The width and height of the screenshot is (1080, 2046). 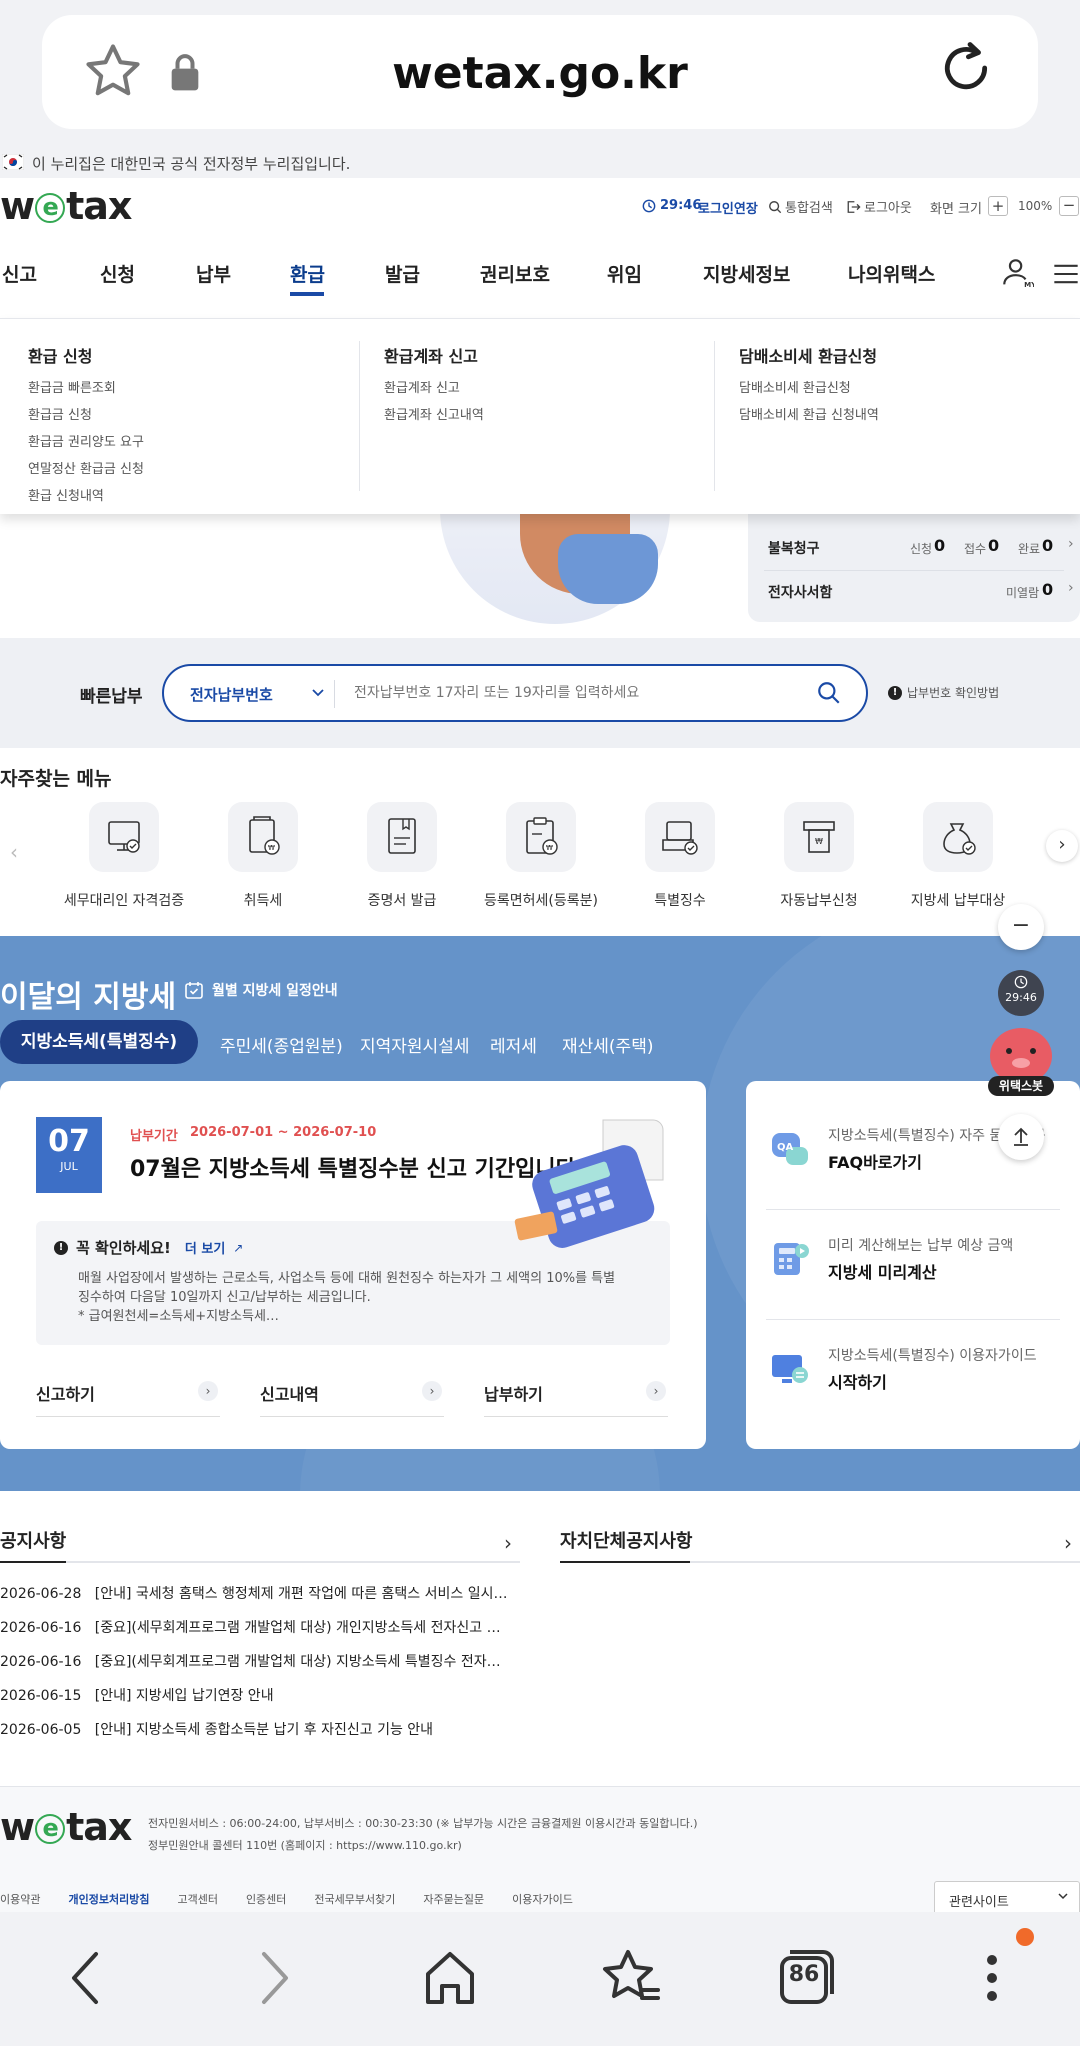 I want to click on mega-col-title: 환급계좌 신고, so click(x=434, y=355).